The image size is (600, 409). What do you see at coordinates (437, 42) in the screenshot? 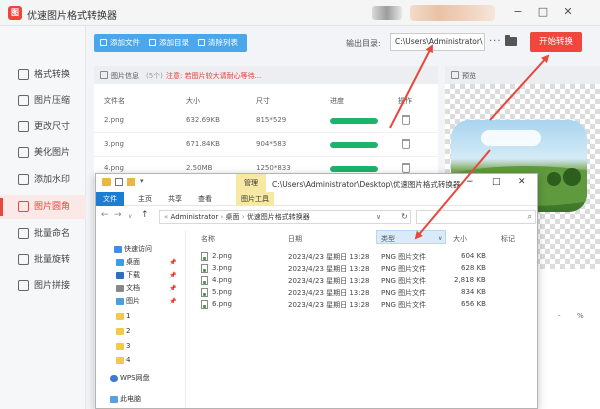
I see `output-dir-input: C:\Users\Administrator\` at bounding box center [437, 42].